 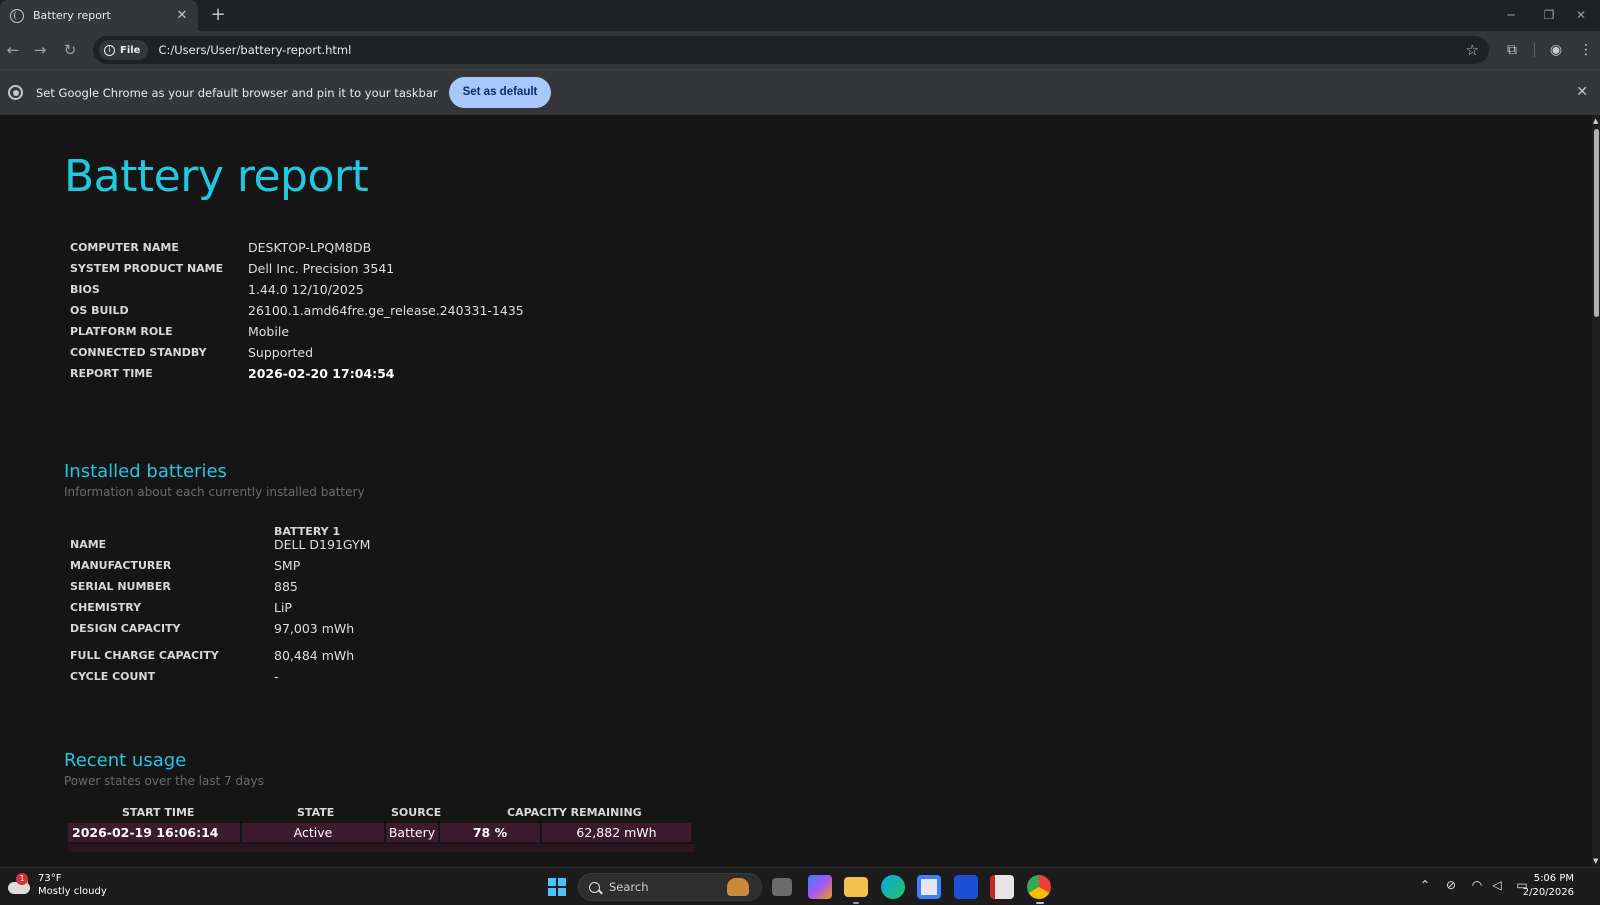 What do you see at coordinates (1556, 50) in the screenshot?
I see `profile-icon: ◉` at bounding box center [1556, 50].